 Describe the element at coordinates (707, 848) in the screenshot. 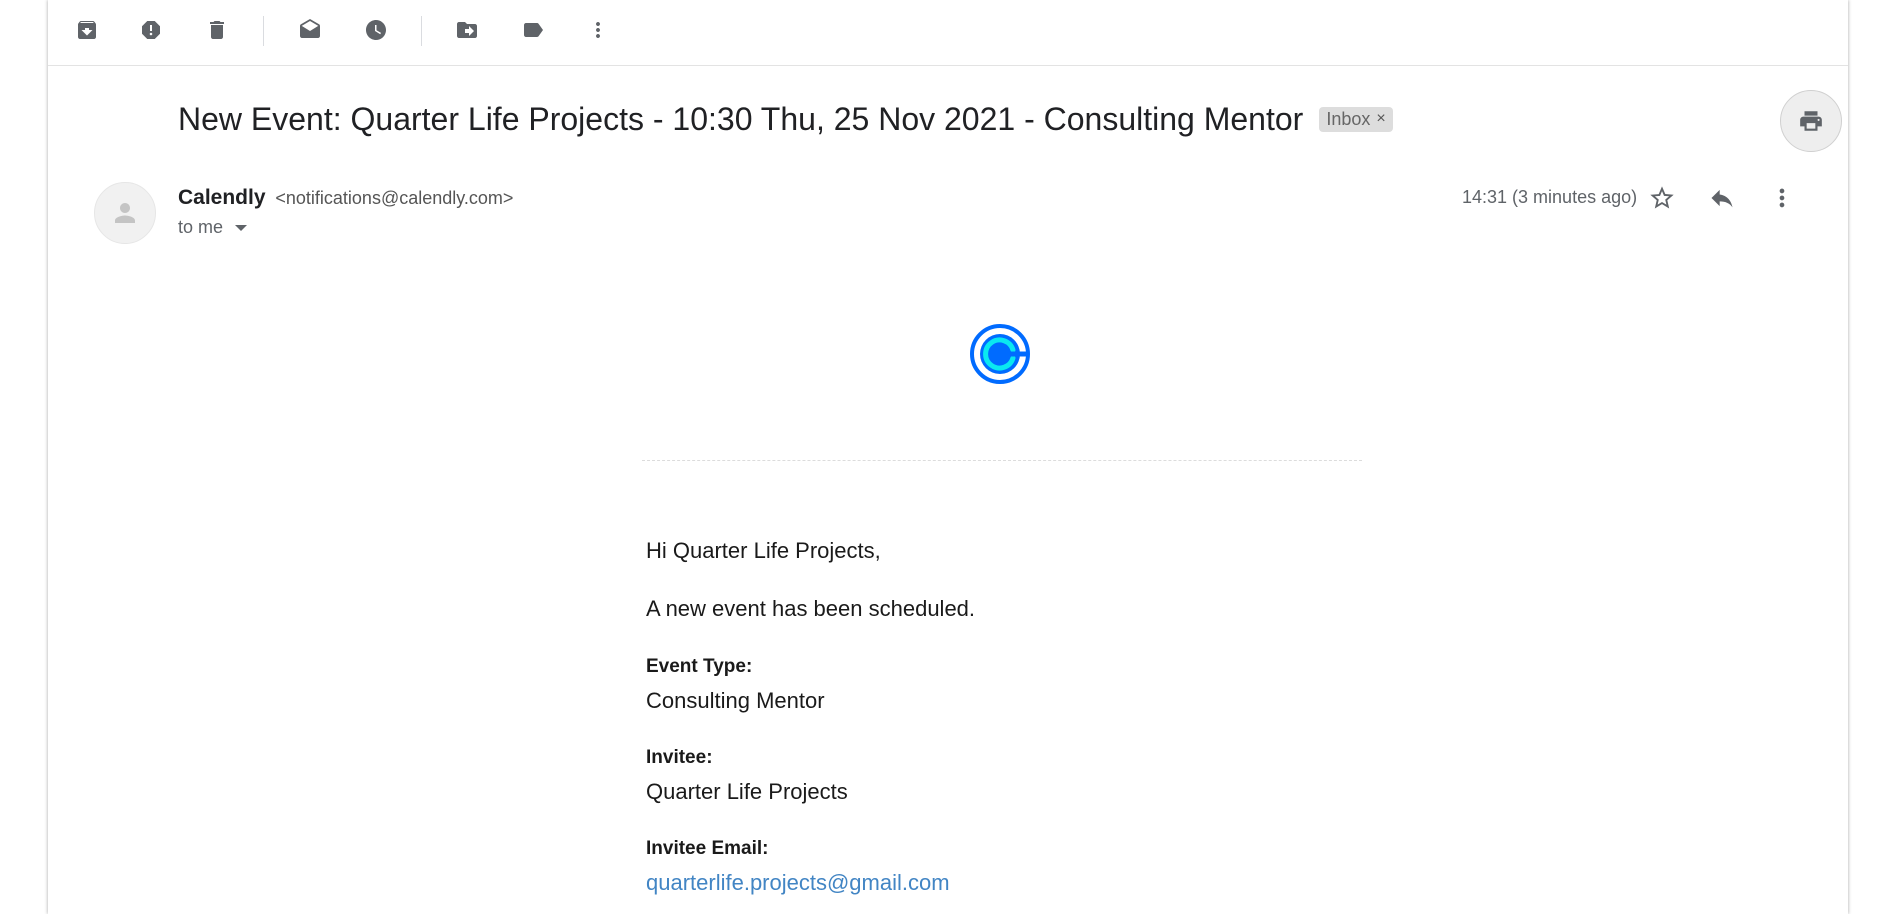

I see `invitee-email-label: Invitee Email:` at that location.